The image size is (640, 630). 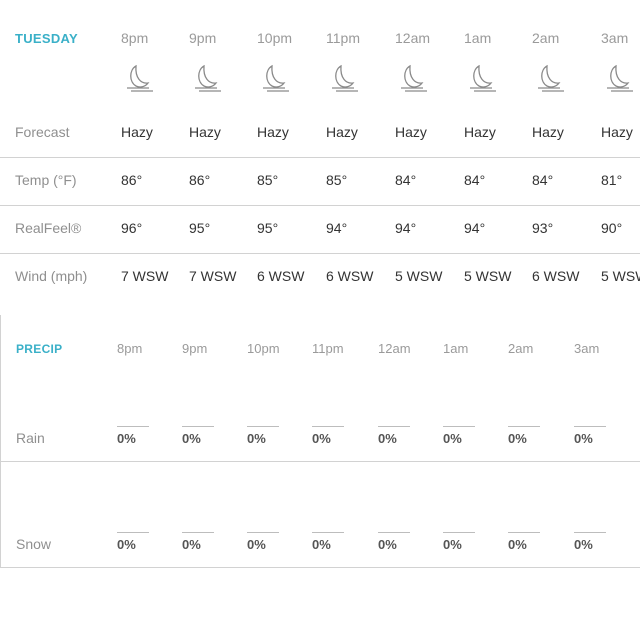 I want to click on forecast-row-label: Forecast, so click(x=42, y=132).